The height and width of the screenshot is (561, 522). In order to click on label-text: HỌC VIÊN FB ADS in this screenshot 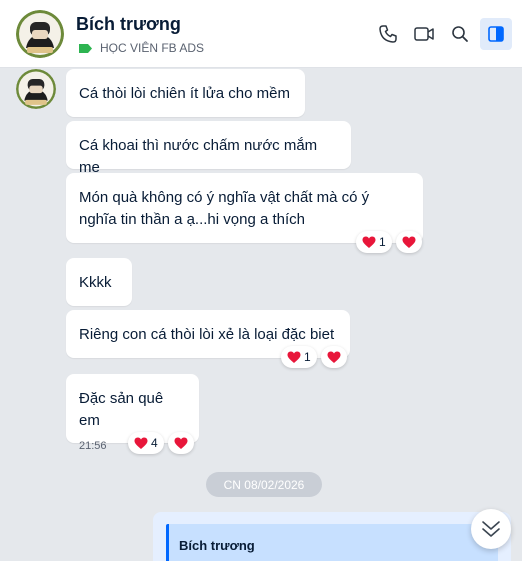, I will do `click(152, 48)`.